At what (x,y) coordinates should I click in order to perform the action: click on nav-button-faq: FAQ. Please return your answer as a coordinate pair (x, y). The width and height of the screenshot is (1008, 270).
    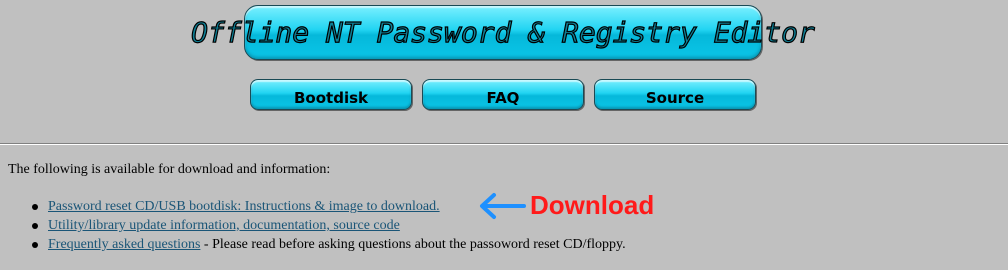
    Looking at the image, I should click on (503, 94).